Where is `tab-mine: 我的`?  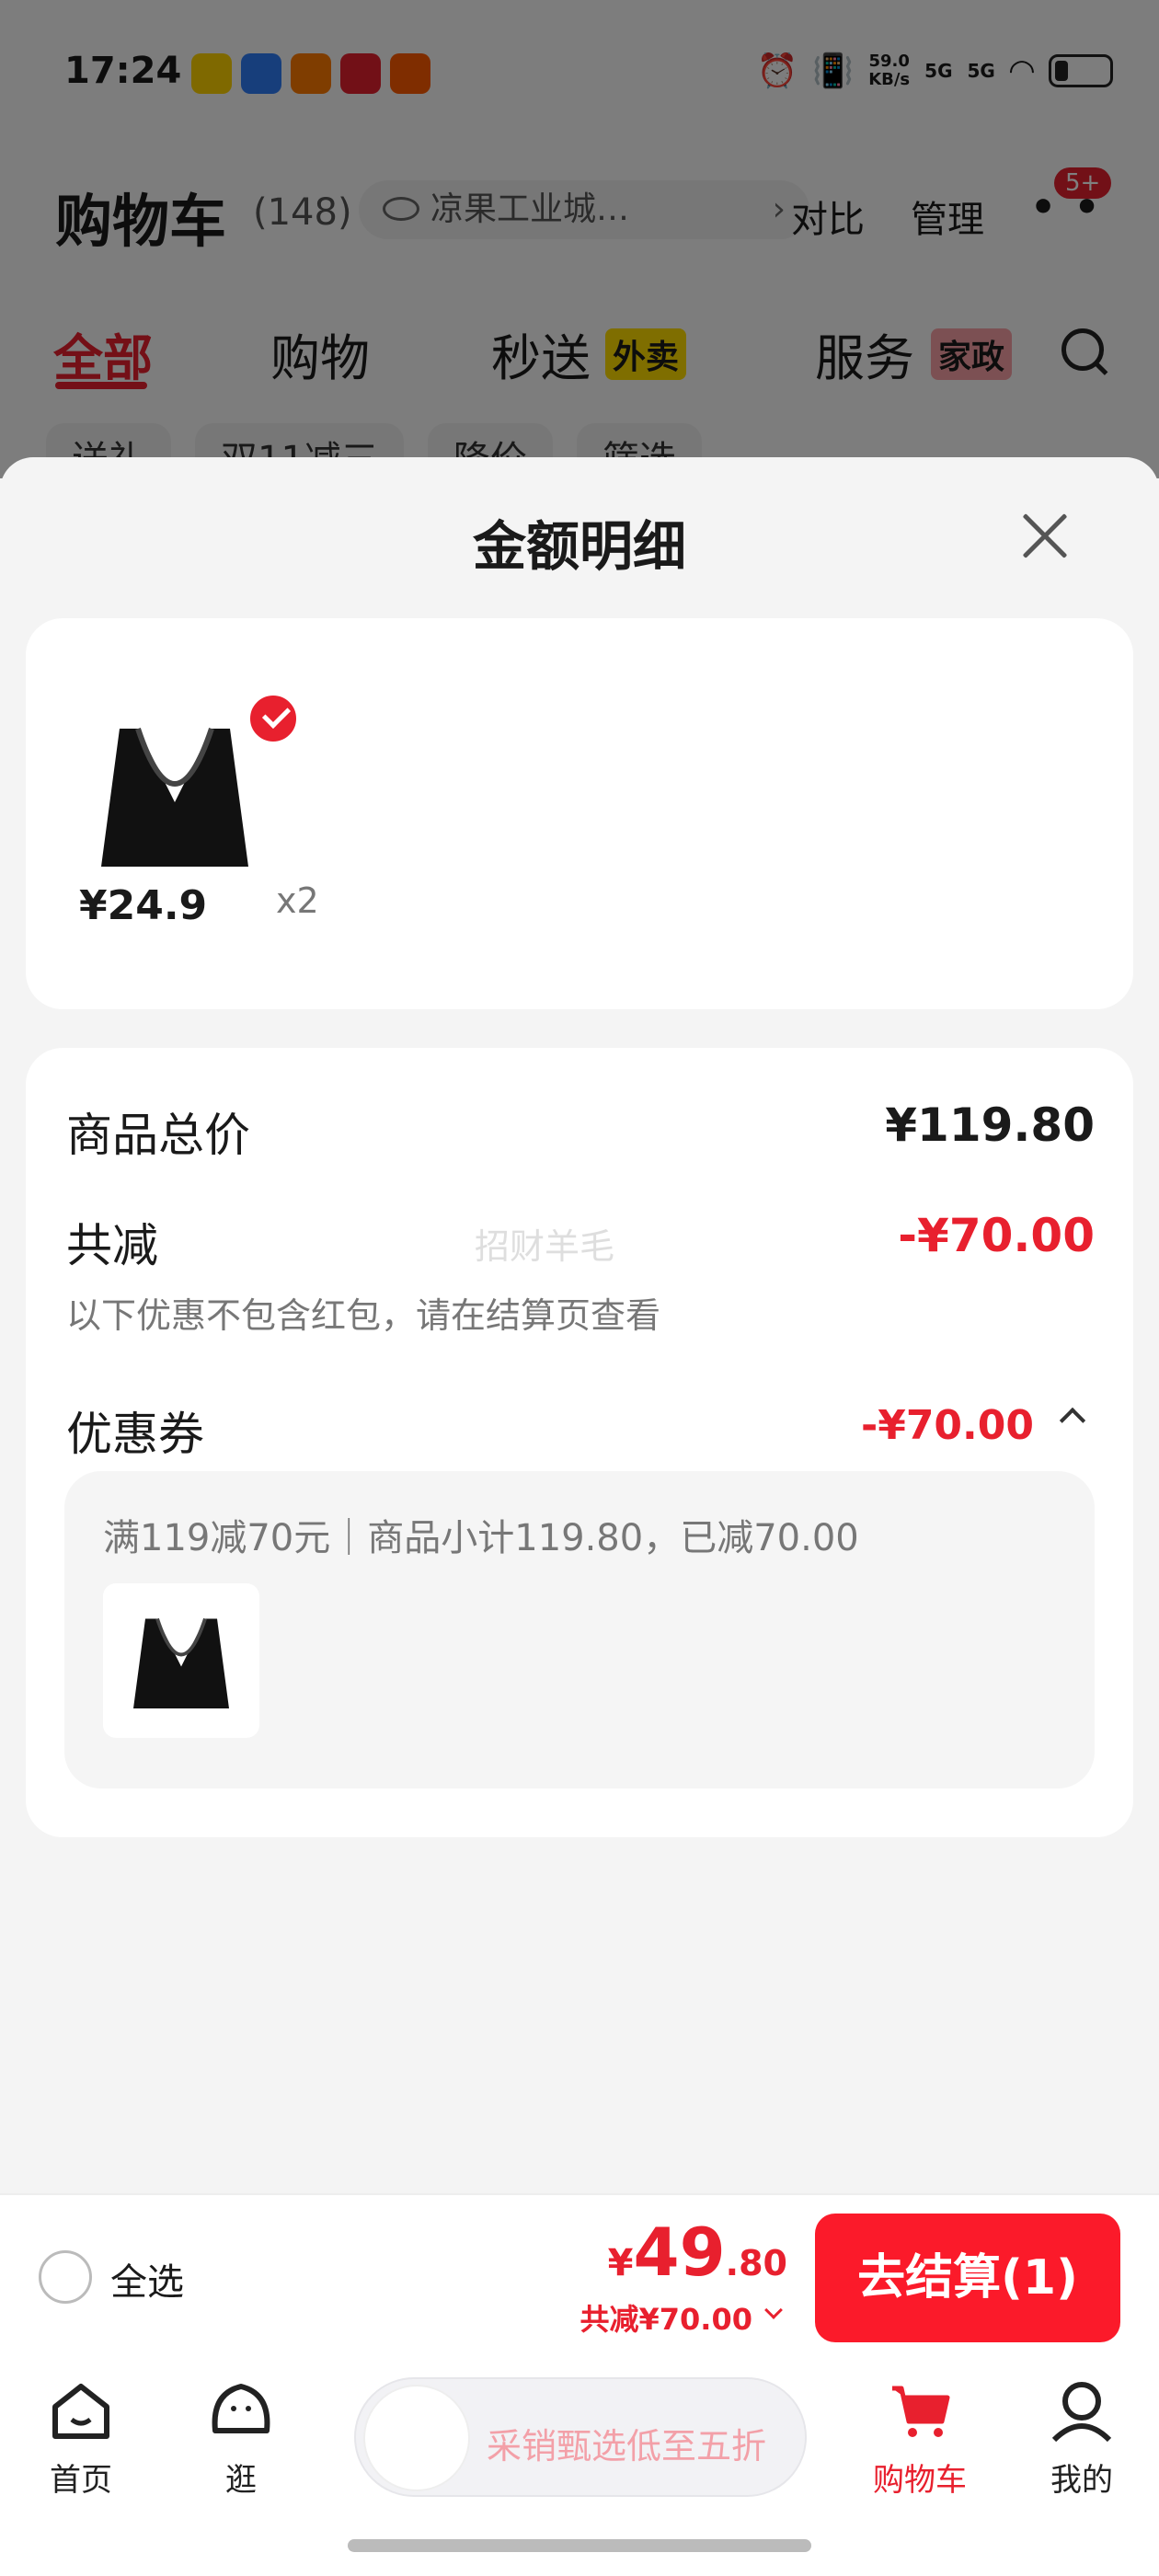 tab-mine: 我的 is located at coordinates (1081, 2437).